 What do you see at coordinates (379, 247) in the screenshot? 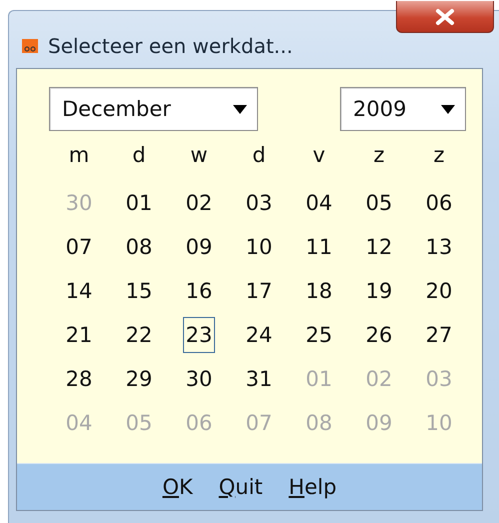
I see `day-cell: 12` at bounding box center [379, 247].